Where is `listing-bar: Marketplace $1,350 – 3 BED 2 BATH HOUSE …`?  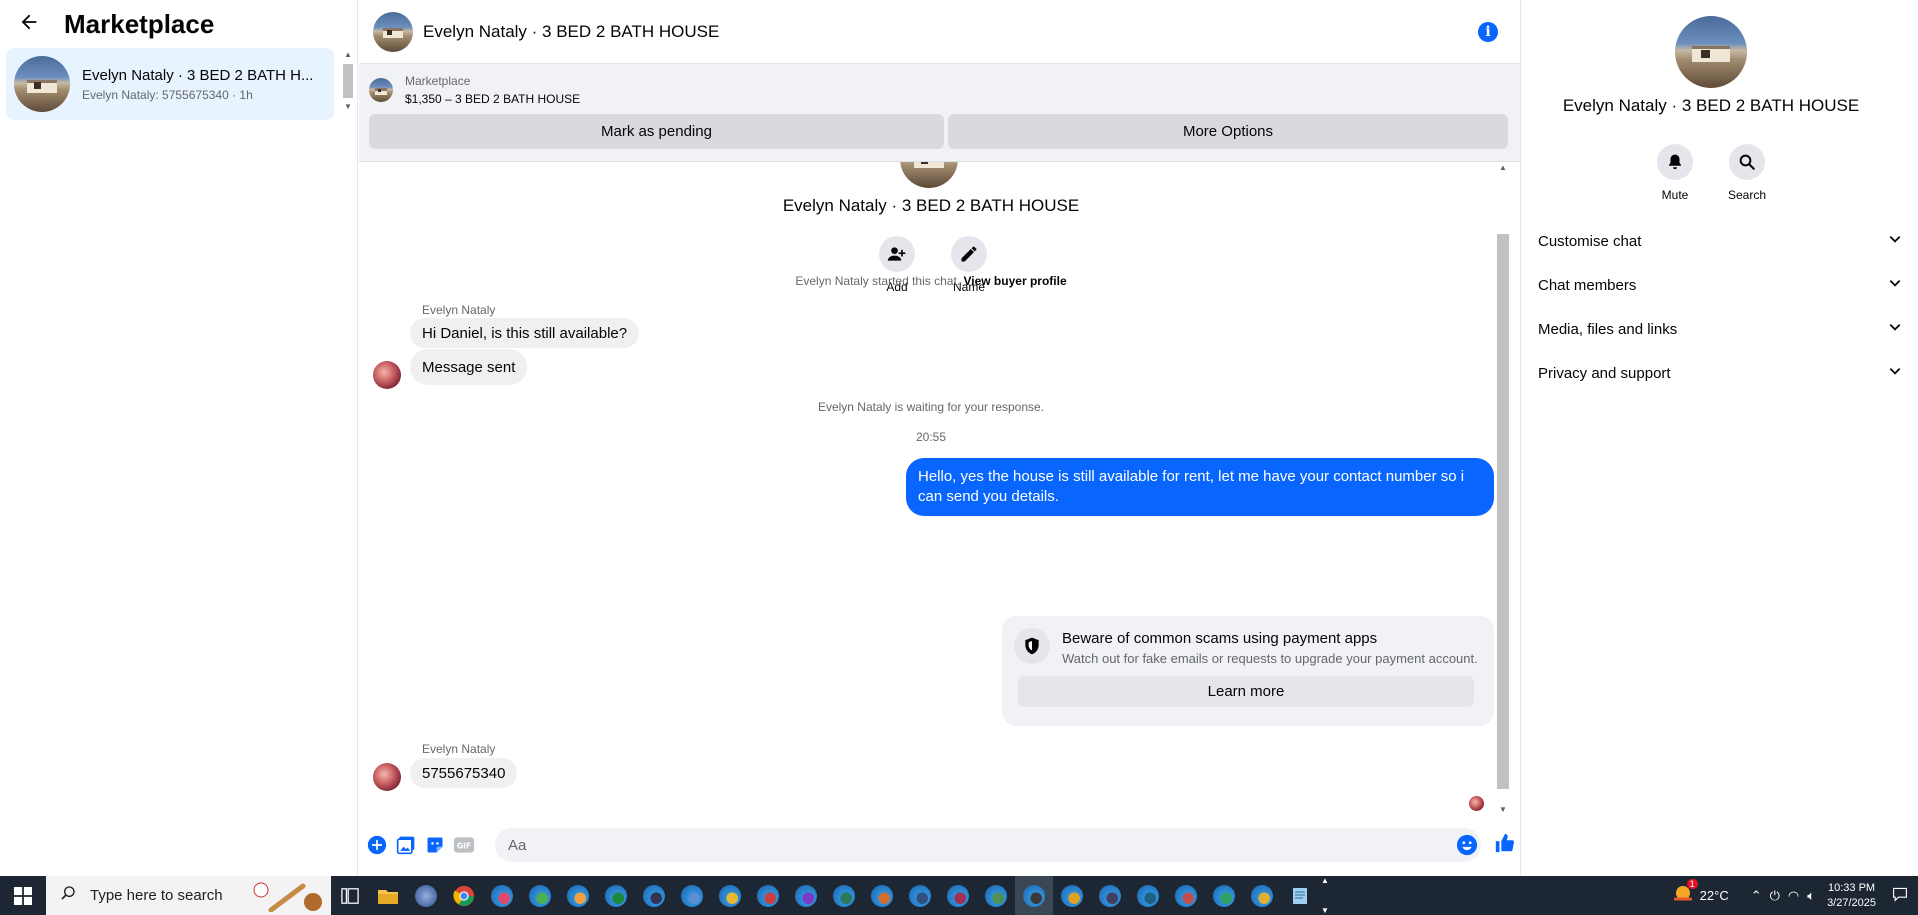
listing-bar: Marketplace $1,350 – 3 BED 2 BATH HOUSE … is located at coordinates (939, 113).